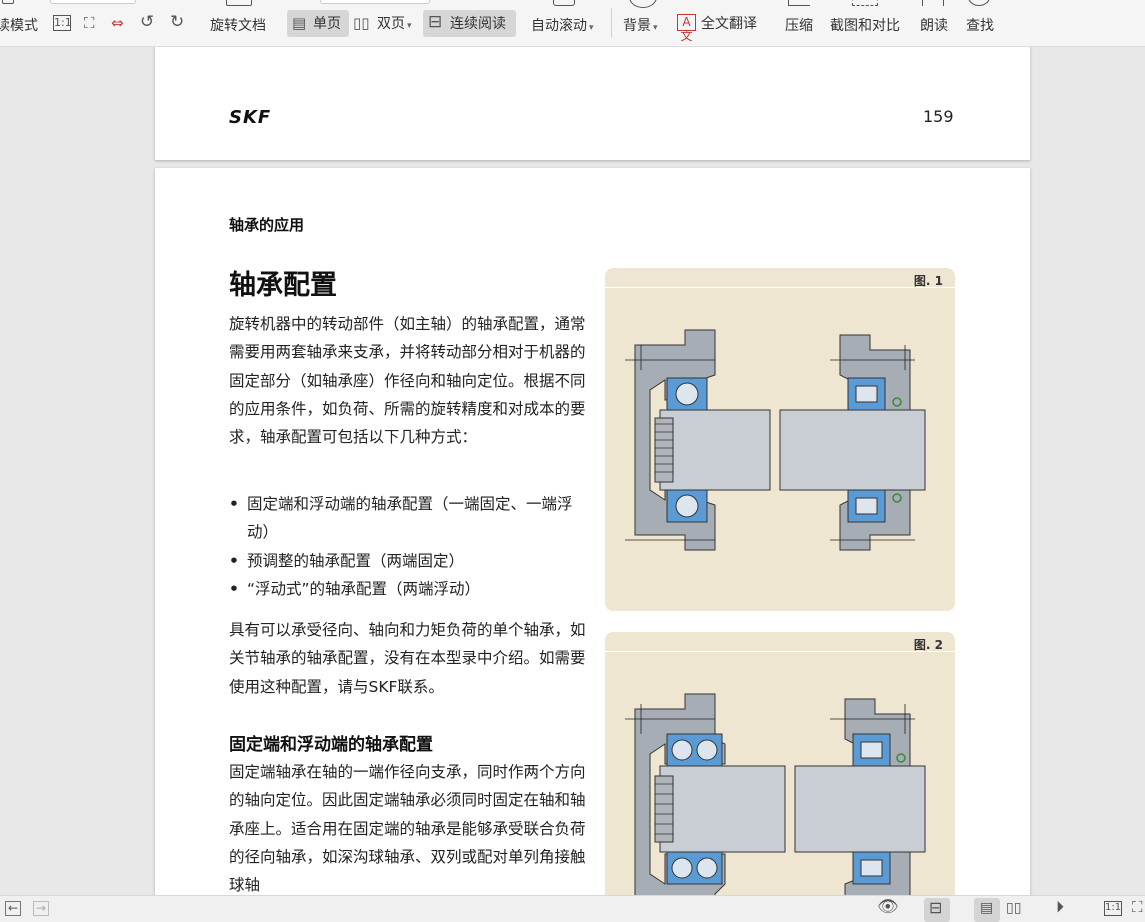 This screenshot has width=1145, height=922. Describe the element at coordinates (147, 22) in the screenshot. I see `rotate-left-icon: ↺` at that location.